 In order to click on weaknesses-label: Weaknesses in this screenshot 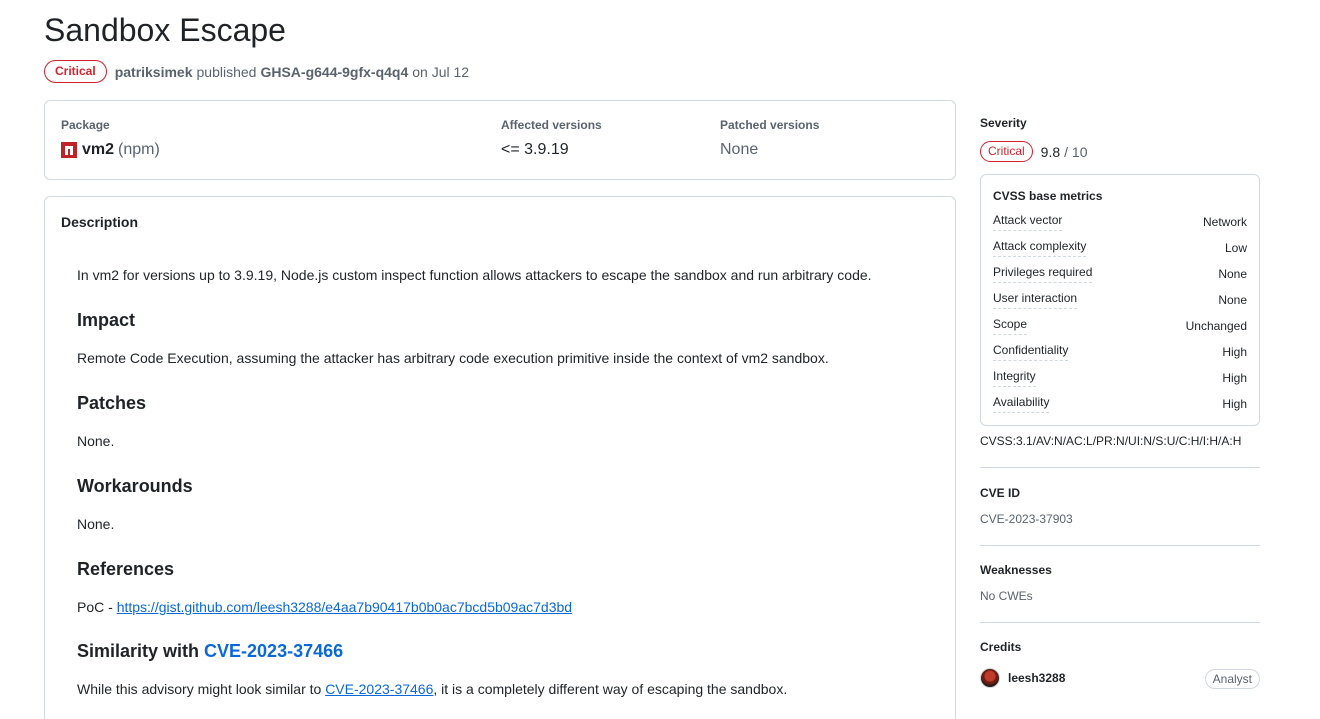, I will do `click(1016, 570)`.